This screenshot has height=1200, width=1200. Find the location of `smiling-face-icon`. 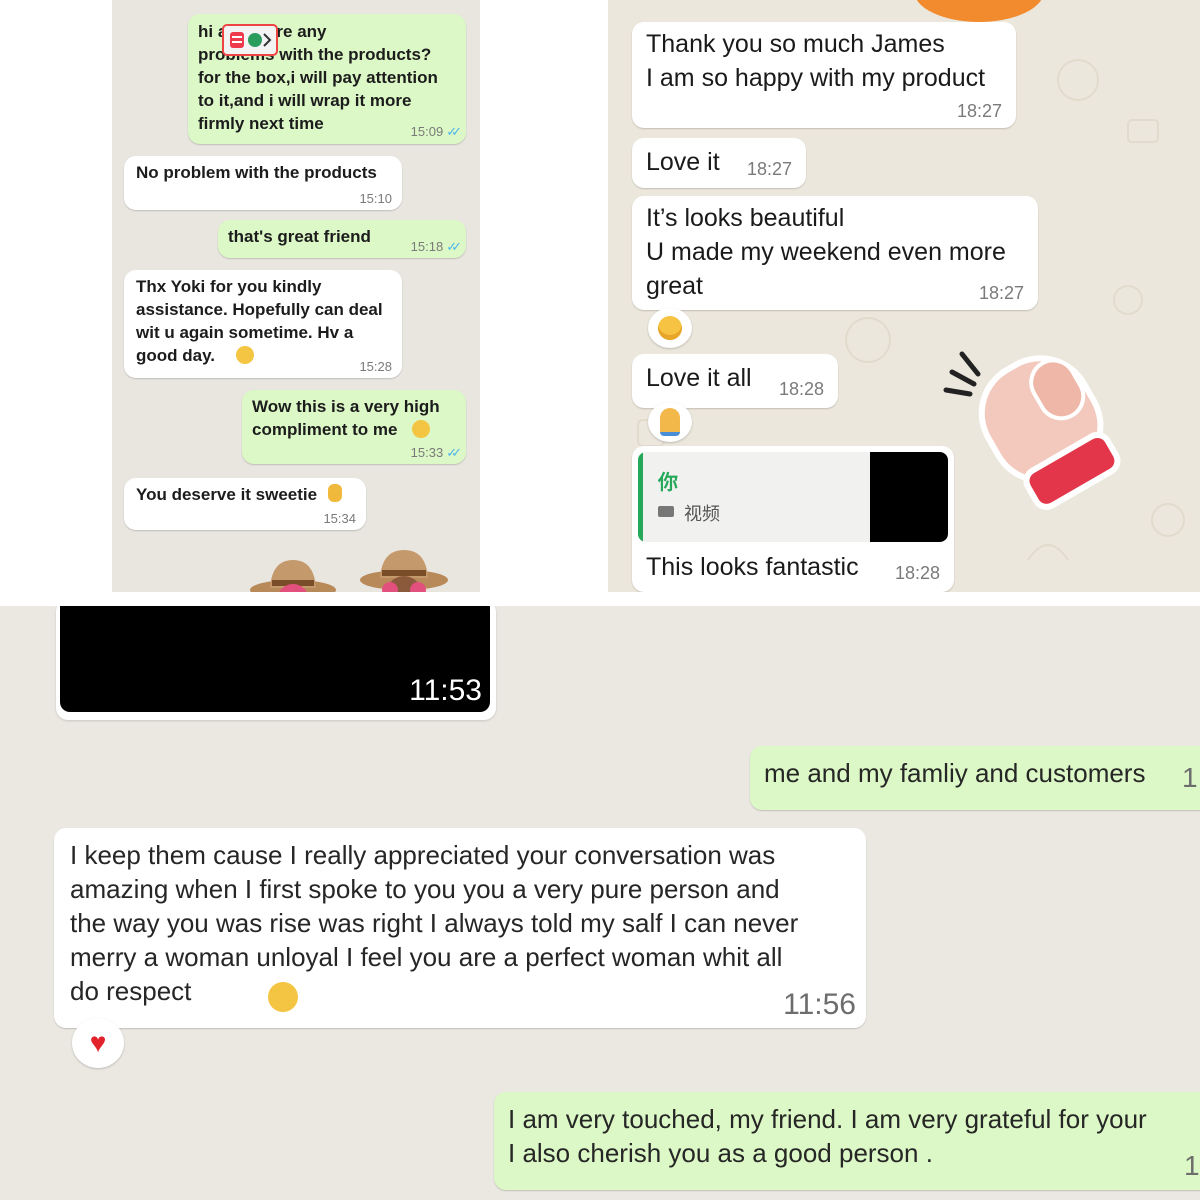

smiling-face-icon is located at coordinates (670, 328).